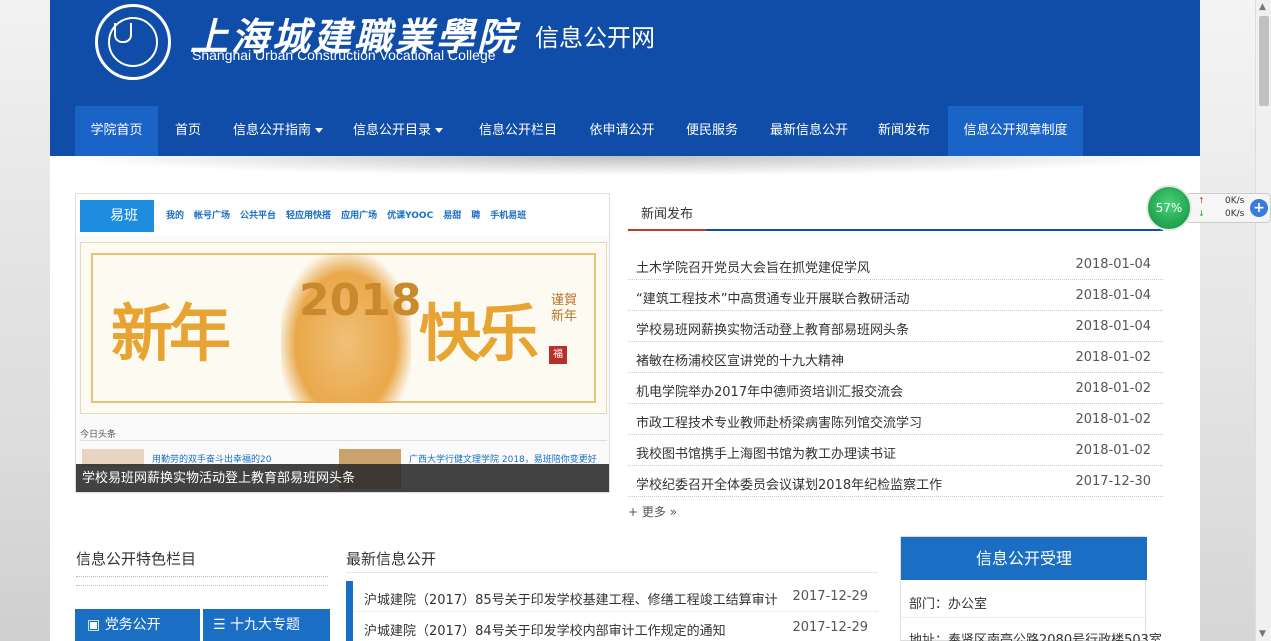 Image resolution: width=1271 pixels, height=641 pixels. I want to click on nav-item-catalog: 信息公开目录, so click(398, 131).